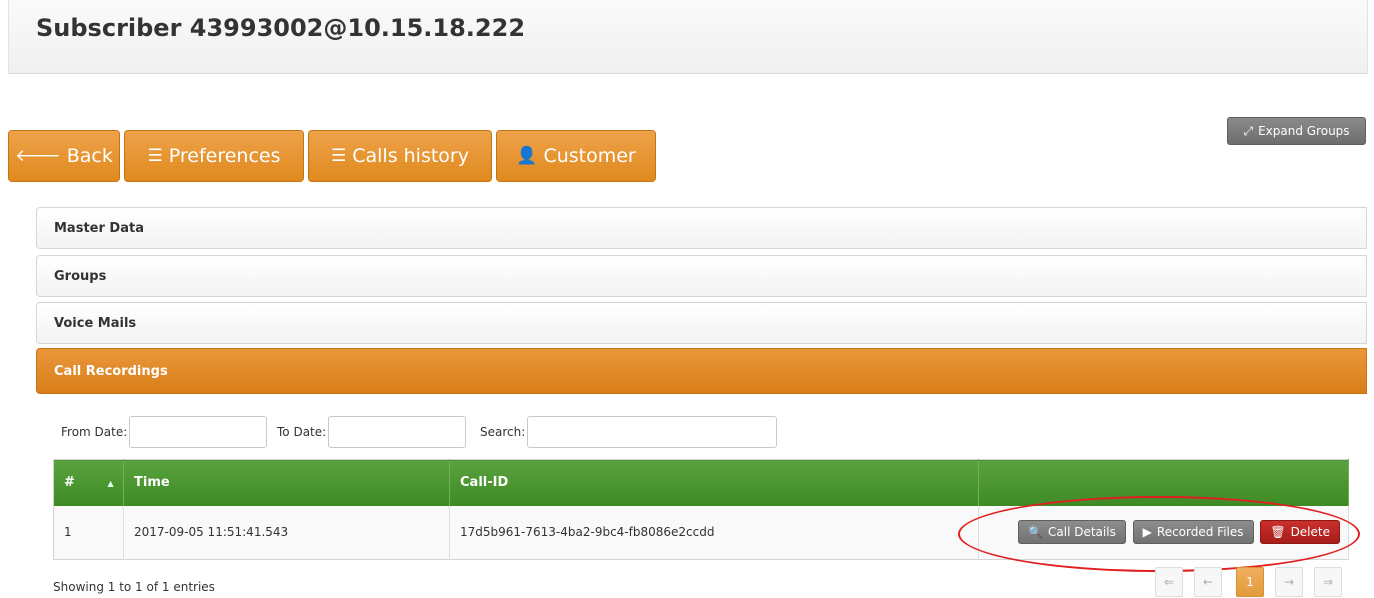 The height and width of the screenshot is (598, 1374). Describe the element at coordinates (286, 482) in the screenshot. I see `column-header-time: Time` at that location.